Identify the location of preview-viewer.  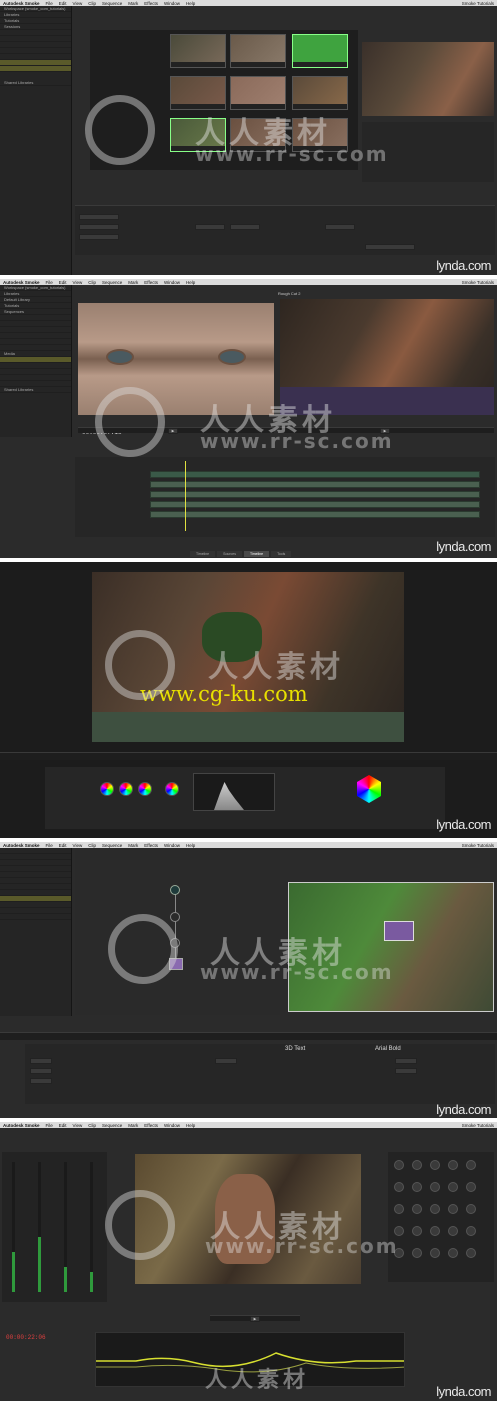
(428, 79).